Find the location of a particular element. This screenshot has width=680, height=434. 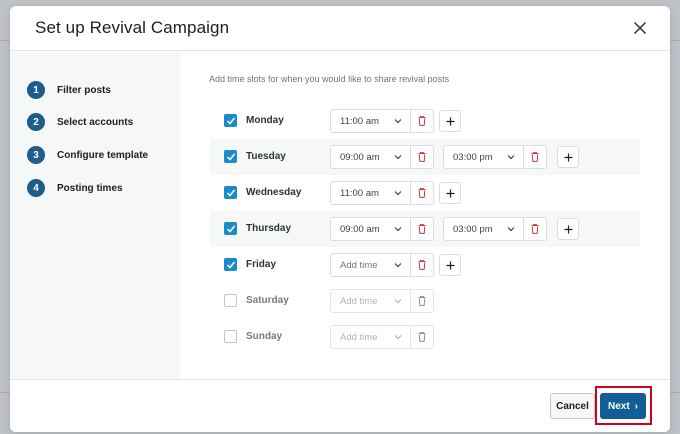

day-row-monday: Monday 11:00 am is located at coordinates (425, 121).